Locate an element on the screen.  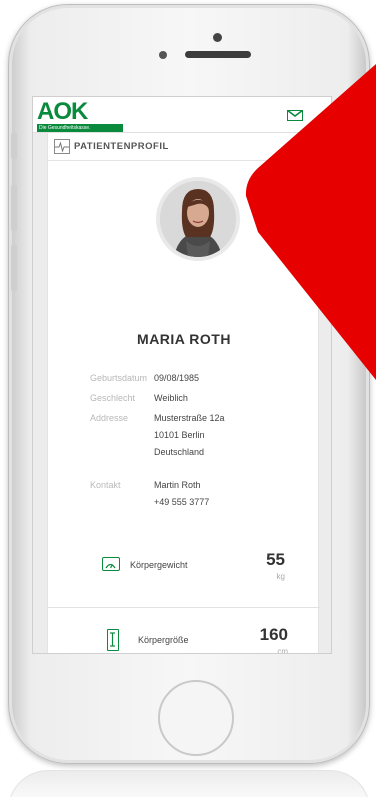
address-label: Addresse is located at coordinates (109, 418).